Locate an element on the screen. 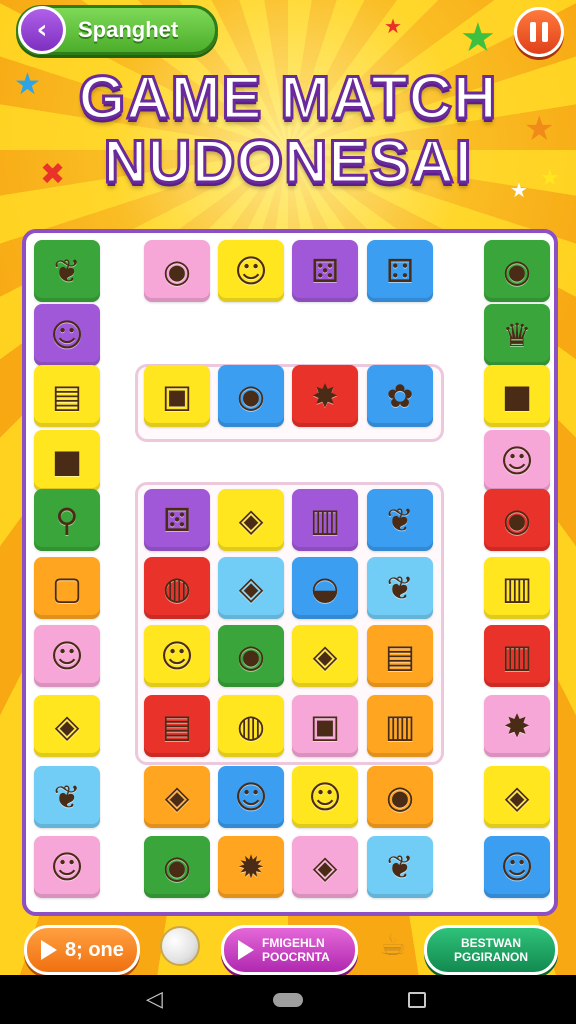 This screenshot has height=1024, width=576. promo-label-line1: FMIGEHLN is located at coordinates (293, 943).